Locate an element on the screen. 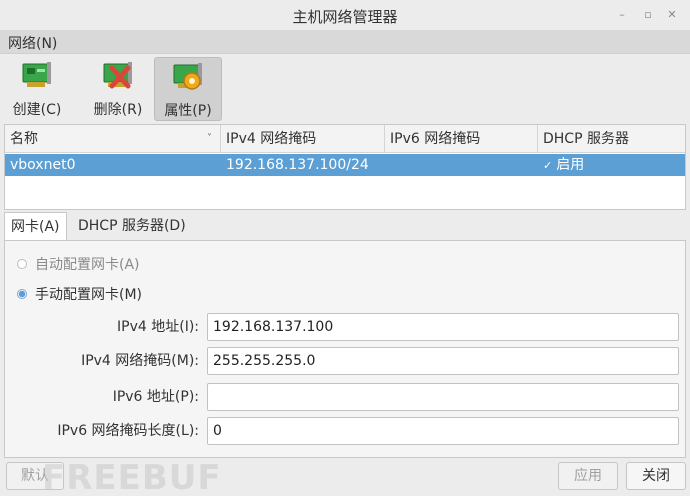  create-button: 创建(C) is located at coordinates (37, 89).